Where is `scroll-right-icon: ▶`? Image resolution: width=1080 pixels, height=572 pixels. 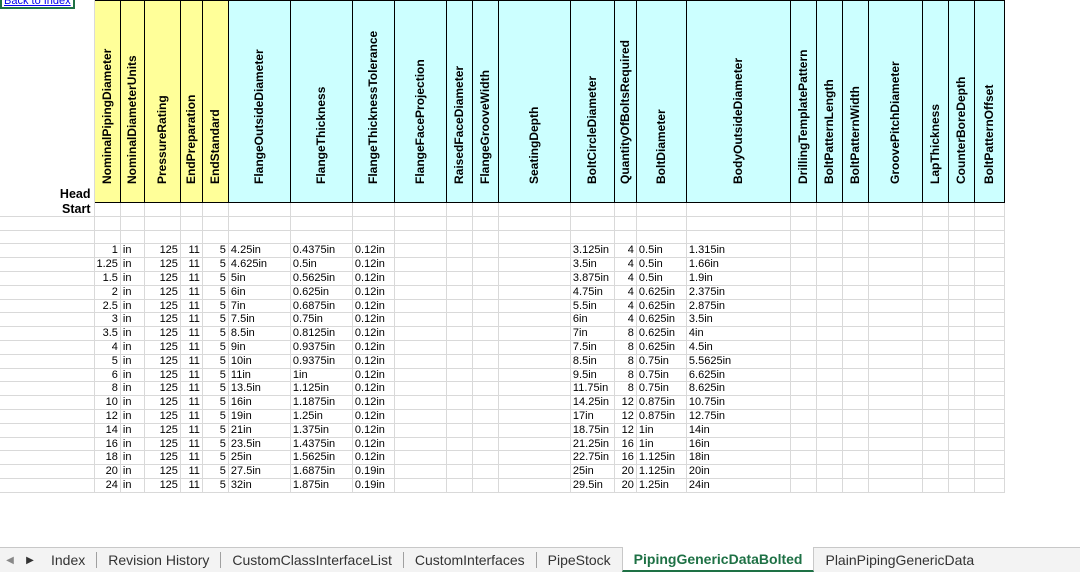 scroll-right-icon: ▶ is located at coordinates (30, 560).